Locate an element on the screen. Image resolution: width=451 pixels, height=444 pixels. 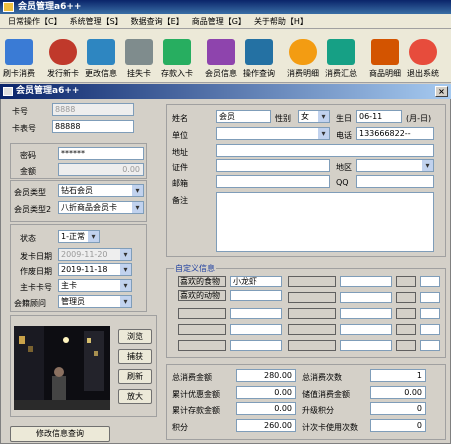
member-type2-select: 八折商品会员卡 is located at coordinates (101, 207).